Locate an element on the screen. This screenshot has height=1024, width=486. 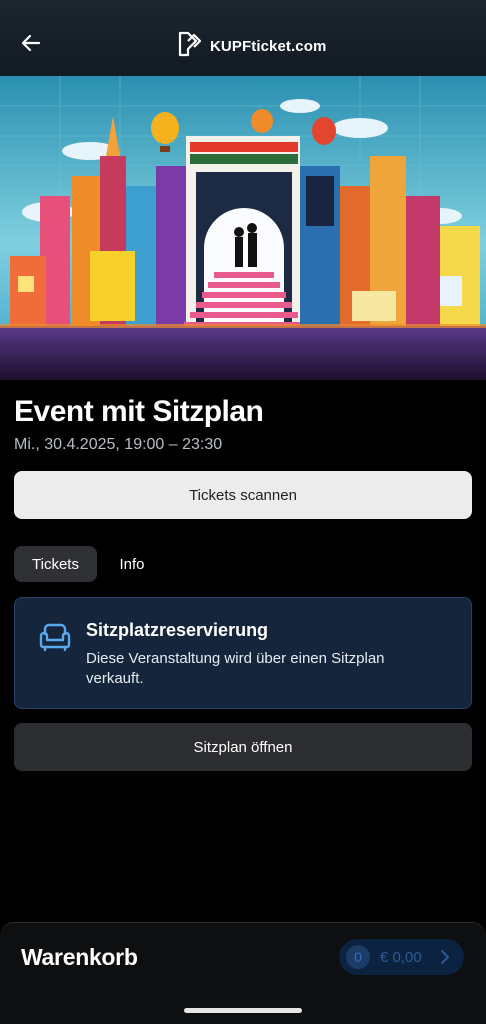
cart-total: € 0,00 is located at coordinates (401, 957).